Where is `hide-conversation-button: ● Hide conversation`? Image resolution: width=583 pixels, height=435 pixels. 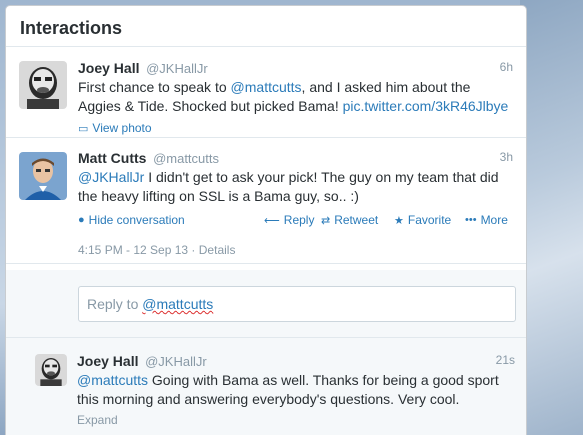 hide-conversation-button: ● Hide conversation is located at coordinates (131, 220).